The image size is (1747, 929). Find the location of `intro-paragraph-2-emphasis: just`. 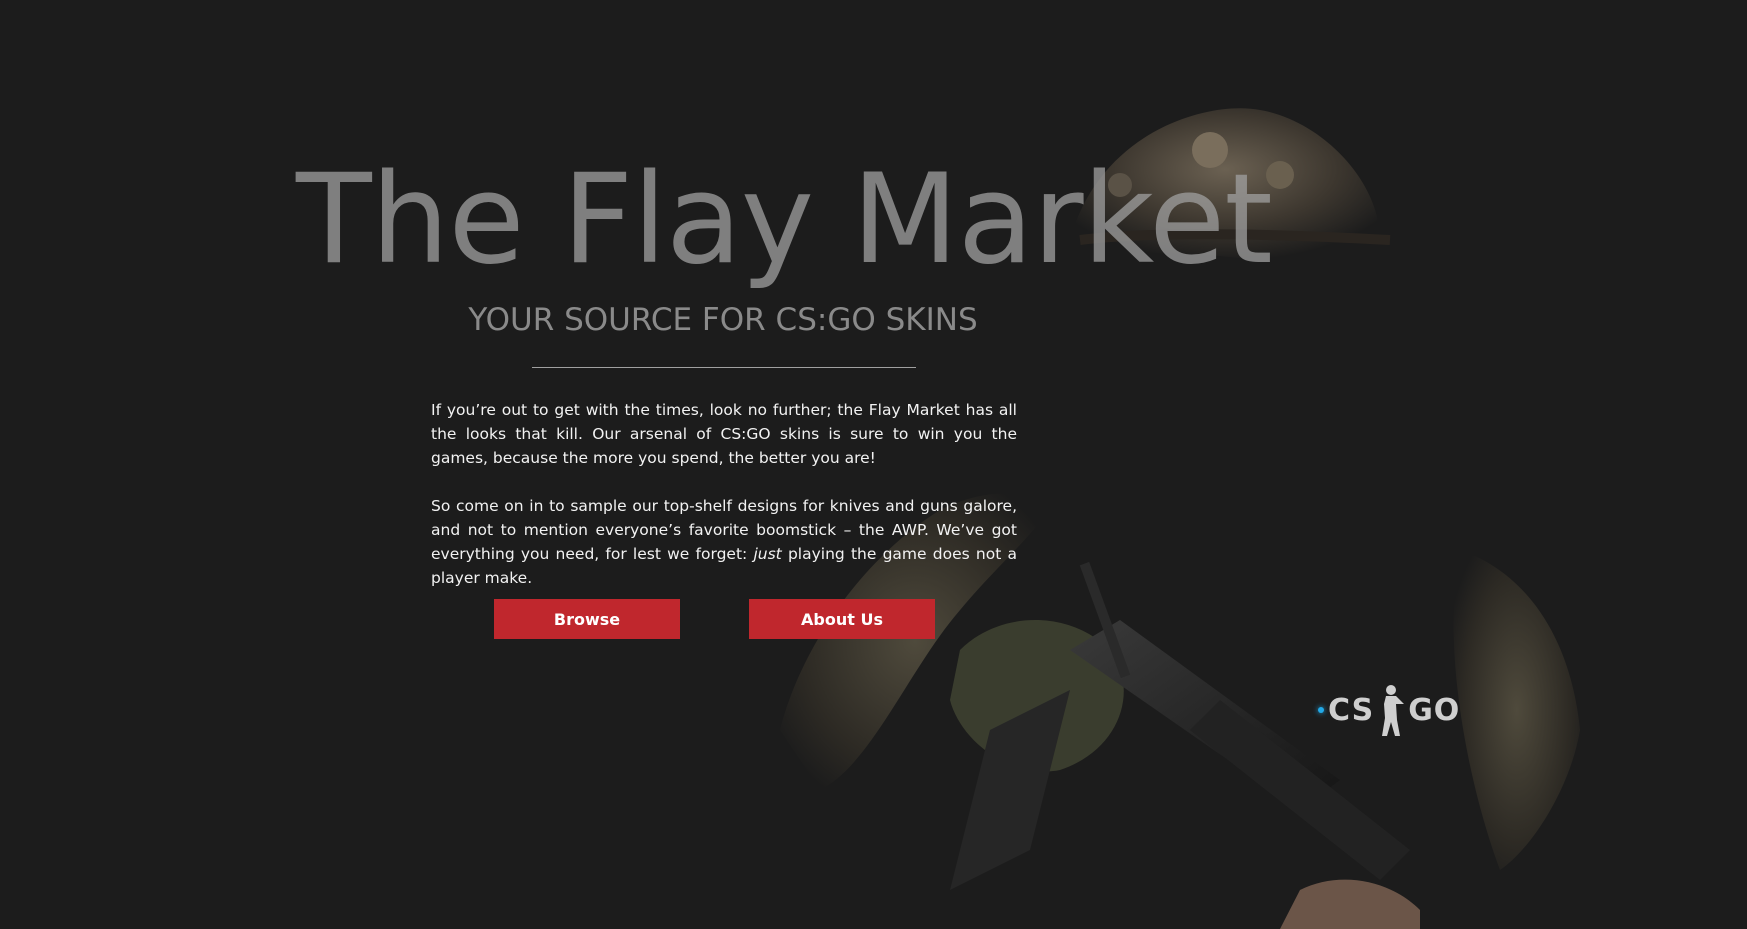

intro-paragraph-2-emphasis: just is located at coordinates (767, 554).